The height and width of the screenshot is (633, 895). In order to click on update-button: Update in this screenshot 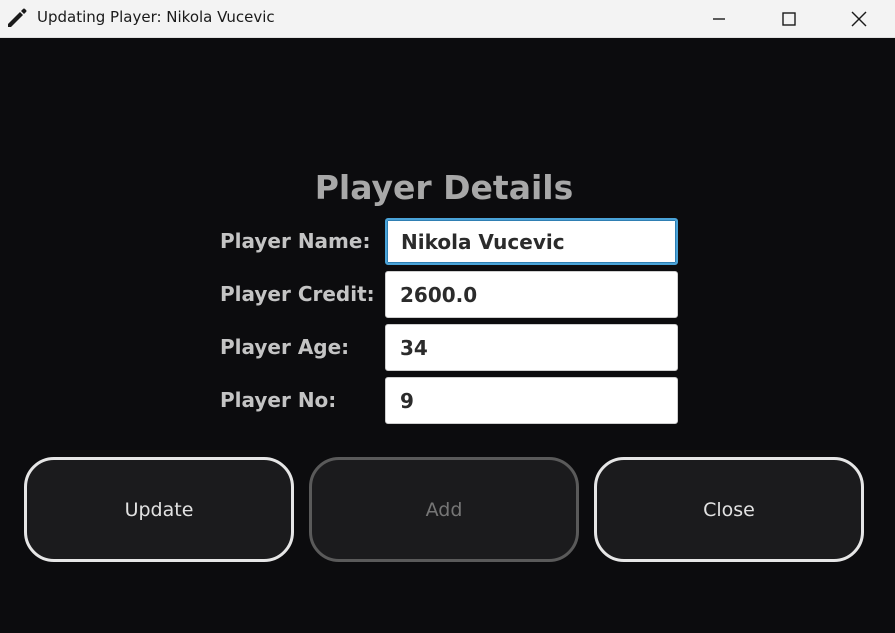, I will do `click(159, 509)`.